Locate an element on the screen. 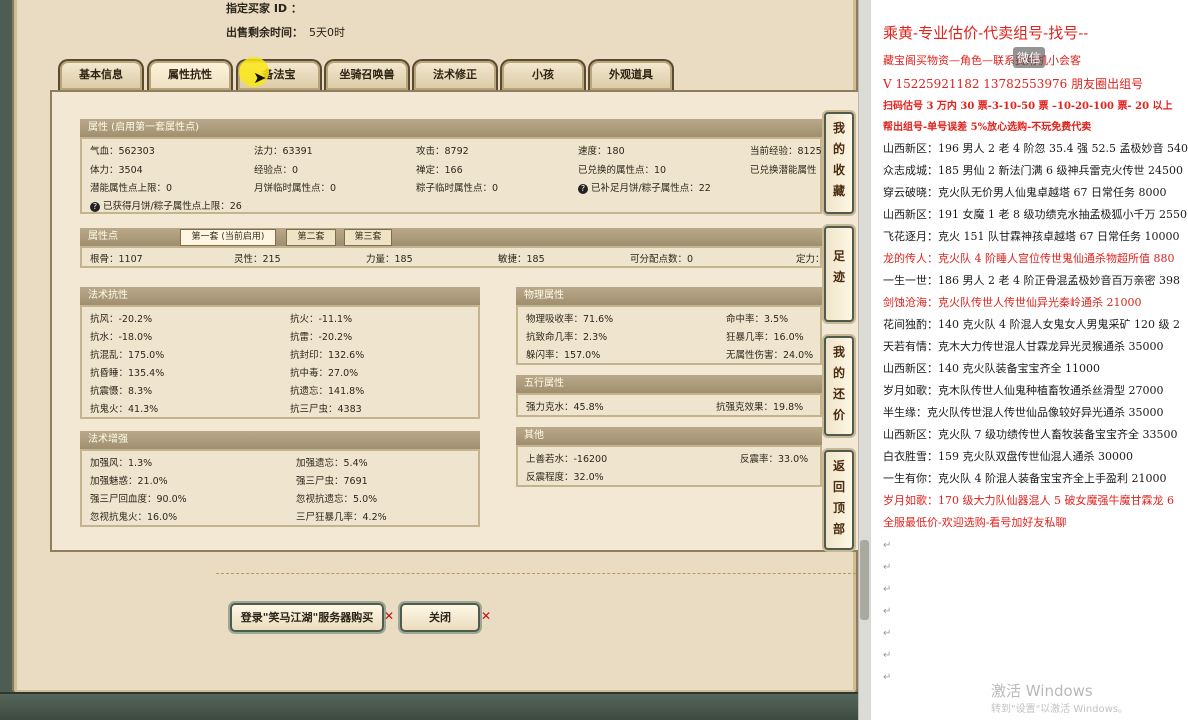  my-bargains-button: 我的还价 is located at coordinates (839, 386).